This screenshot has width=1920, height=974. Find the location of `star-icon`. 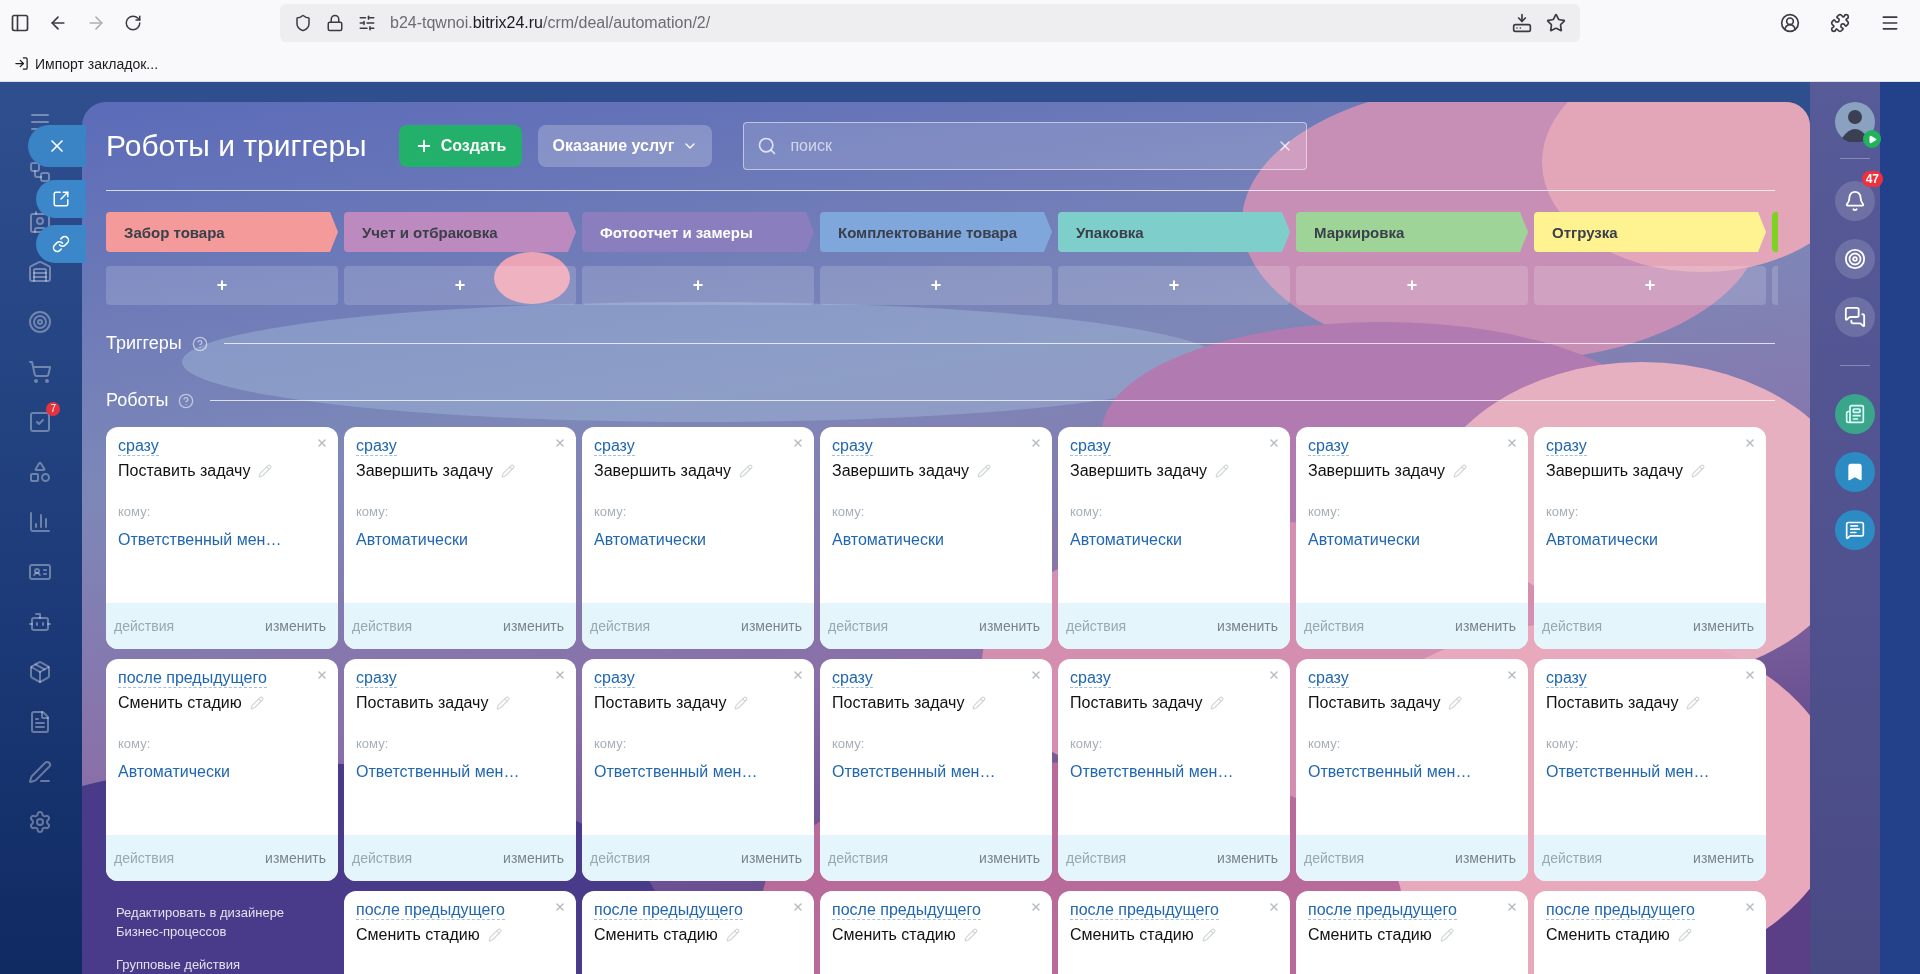

star-icon is located at coordinates (1556, 23).